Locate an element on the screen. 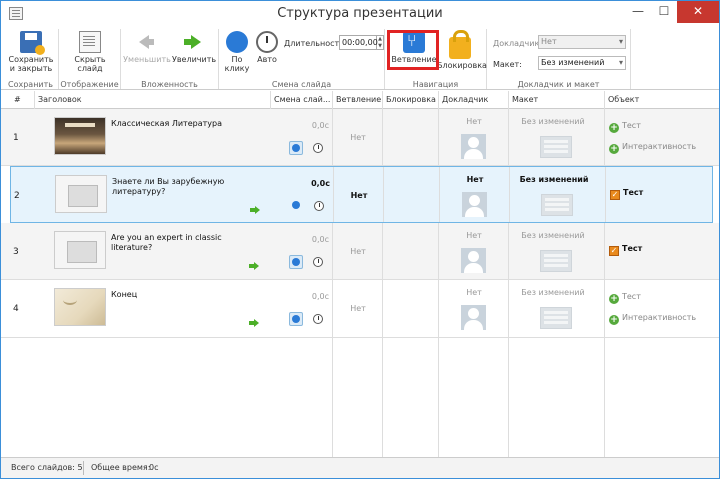 The height and width of the screenshot is (479, 720). layout-dropdown: Без изменений is located at coordinates (582, 63).